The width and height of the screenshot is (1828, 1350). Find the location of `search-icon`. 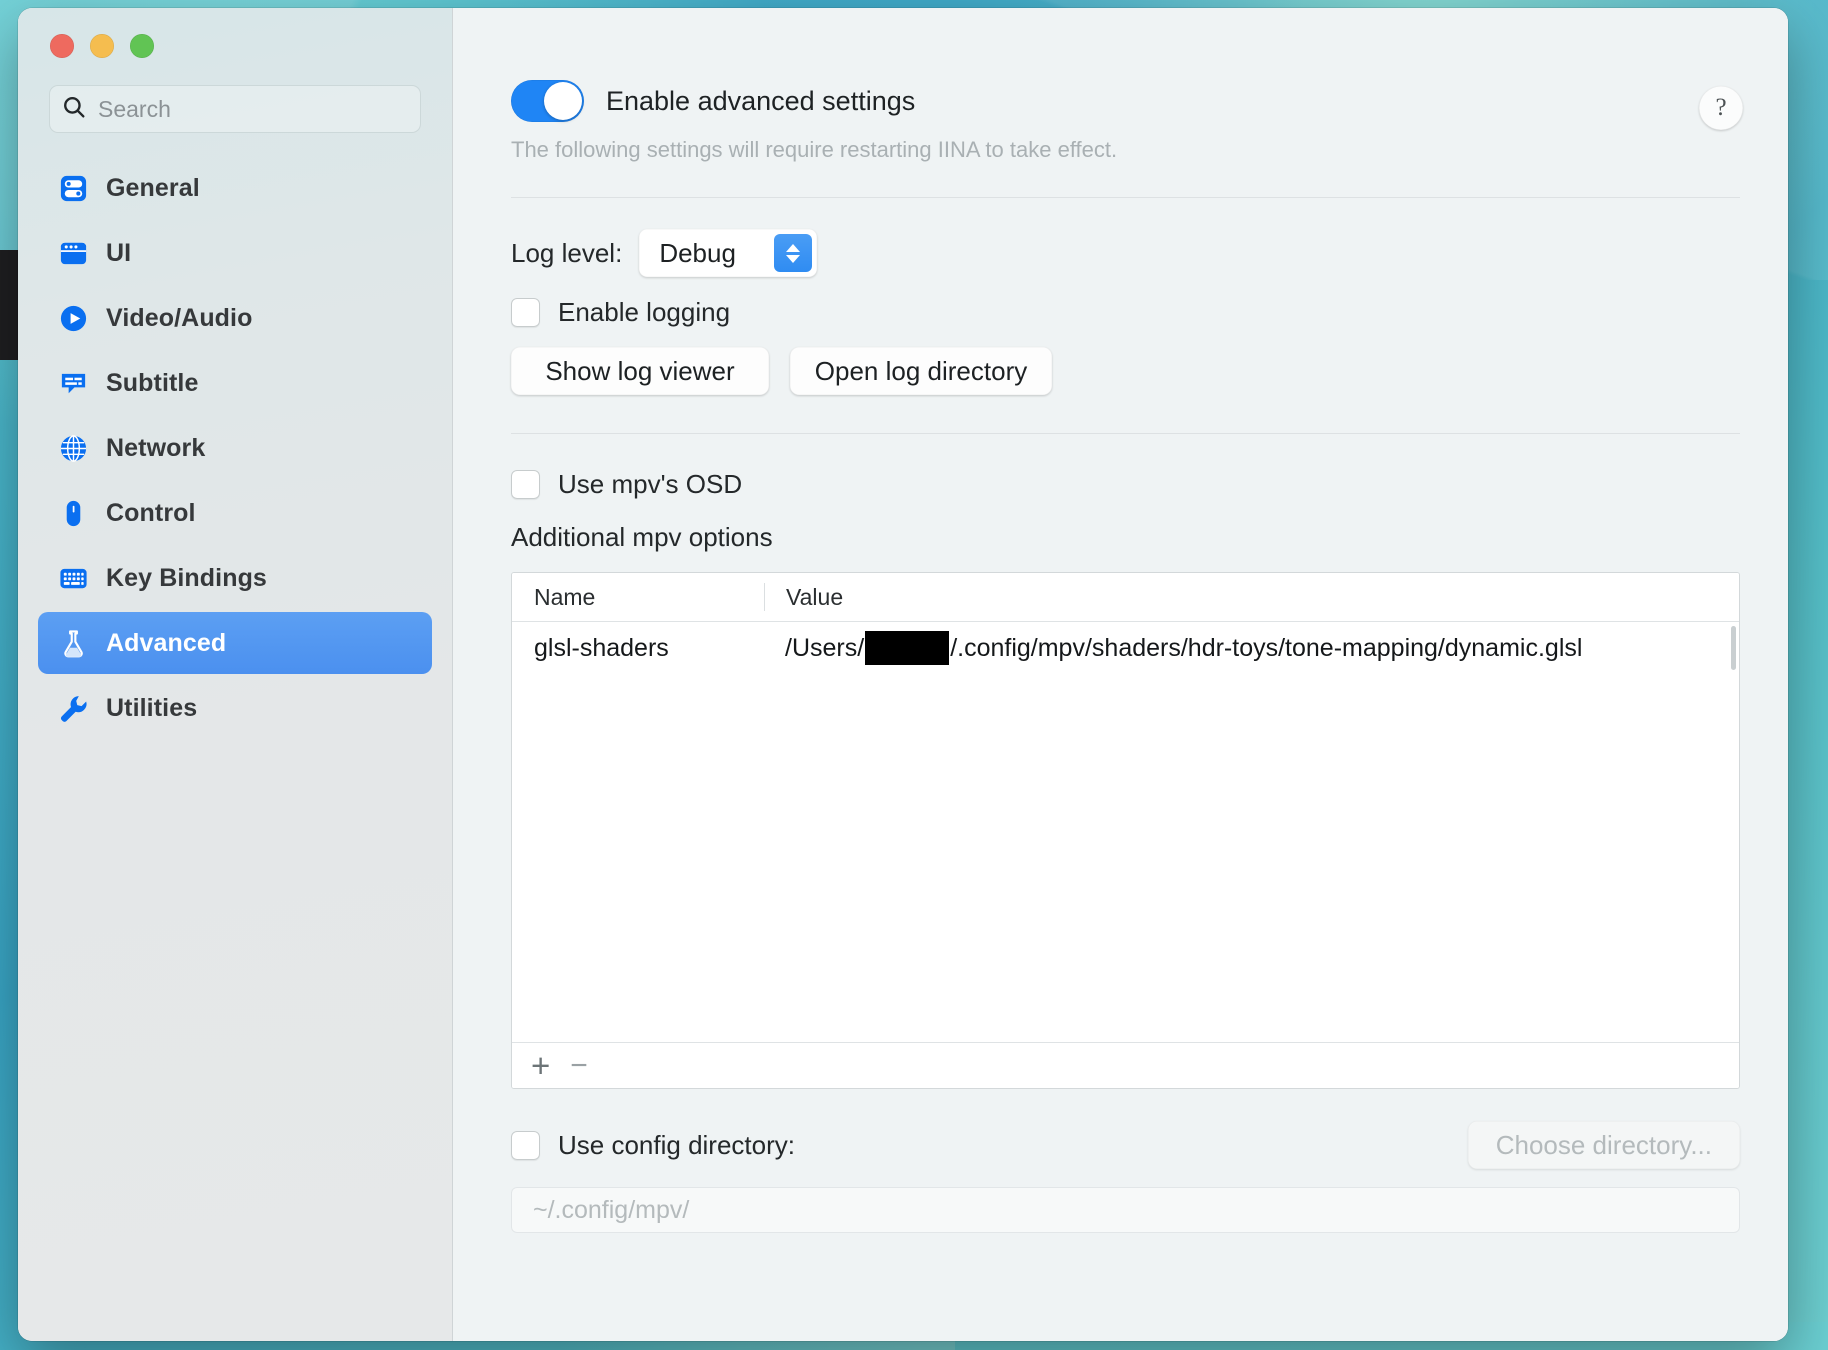

search-icon is located at coordinates (74, 109).